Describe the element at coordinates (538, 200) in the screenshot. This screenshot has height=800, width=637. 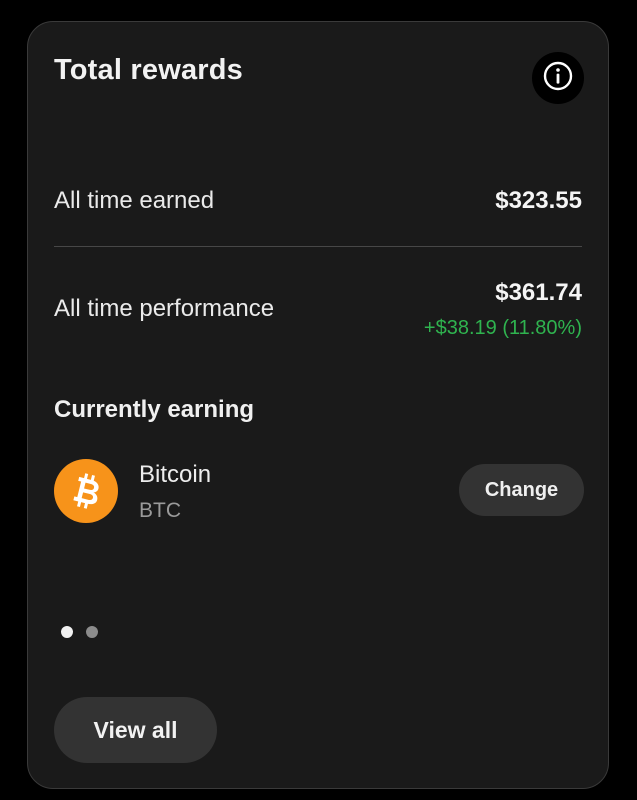
I see `all-time-earned-value: $323.55` at that location.